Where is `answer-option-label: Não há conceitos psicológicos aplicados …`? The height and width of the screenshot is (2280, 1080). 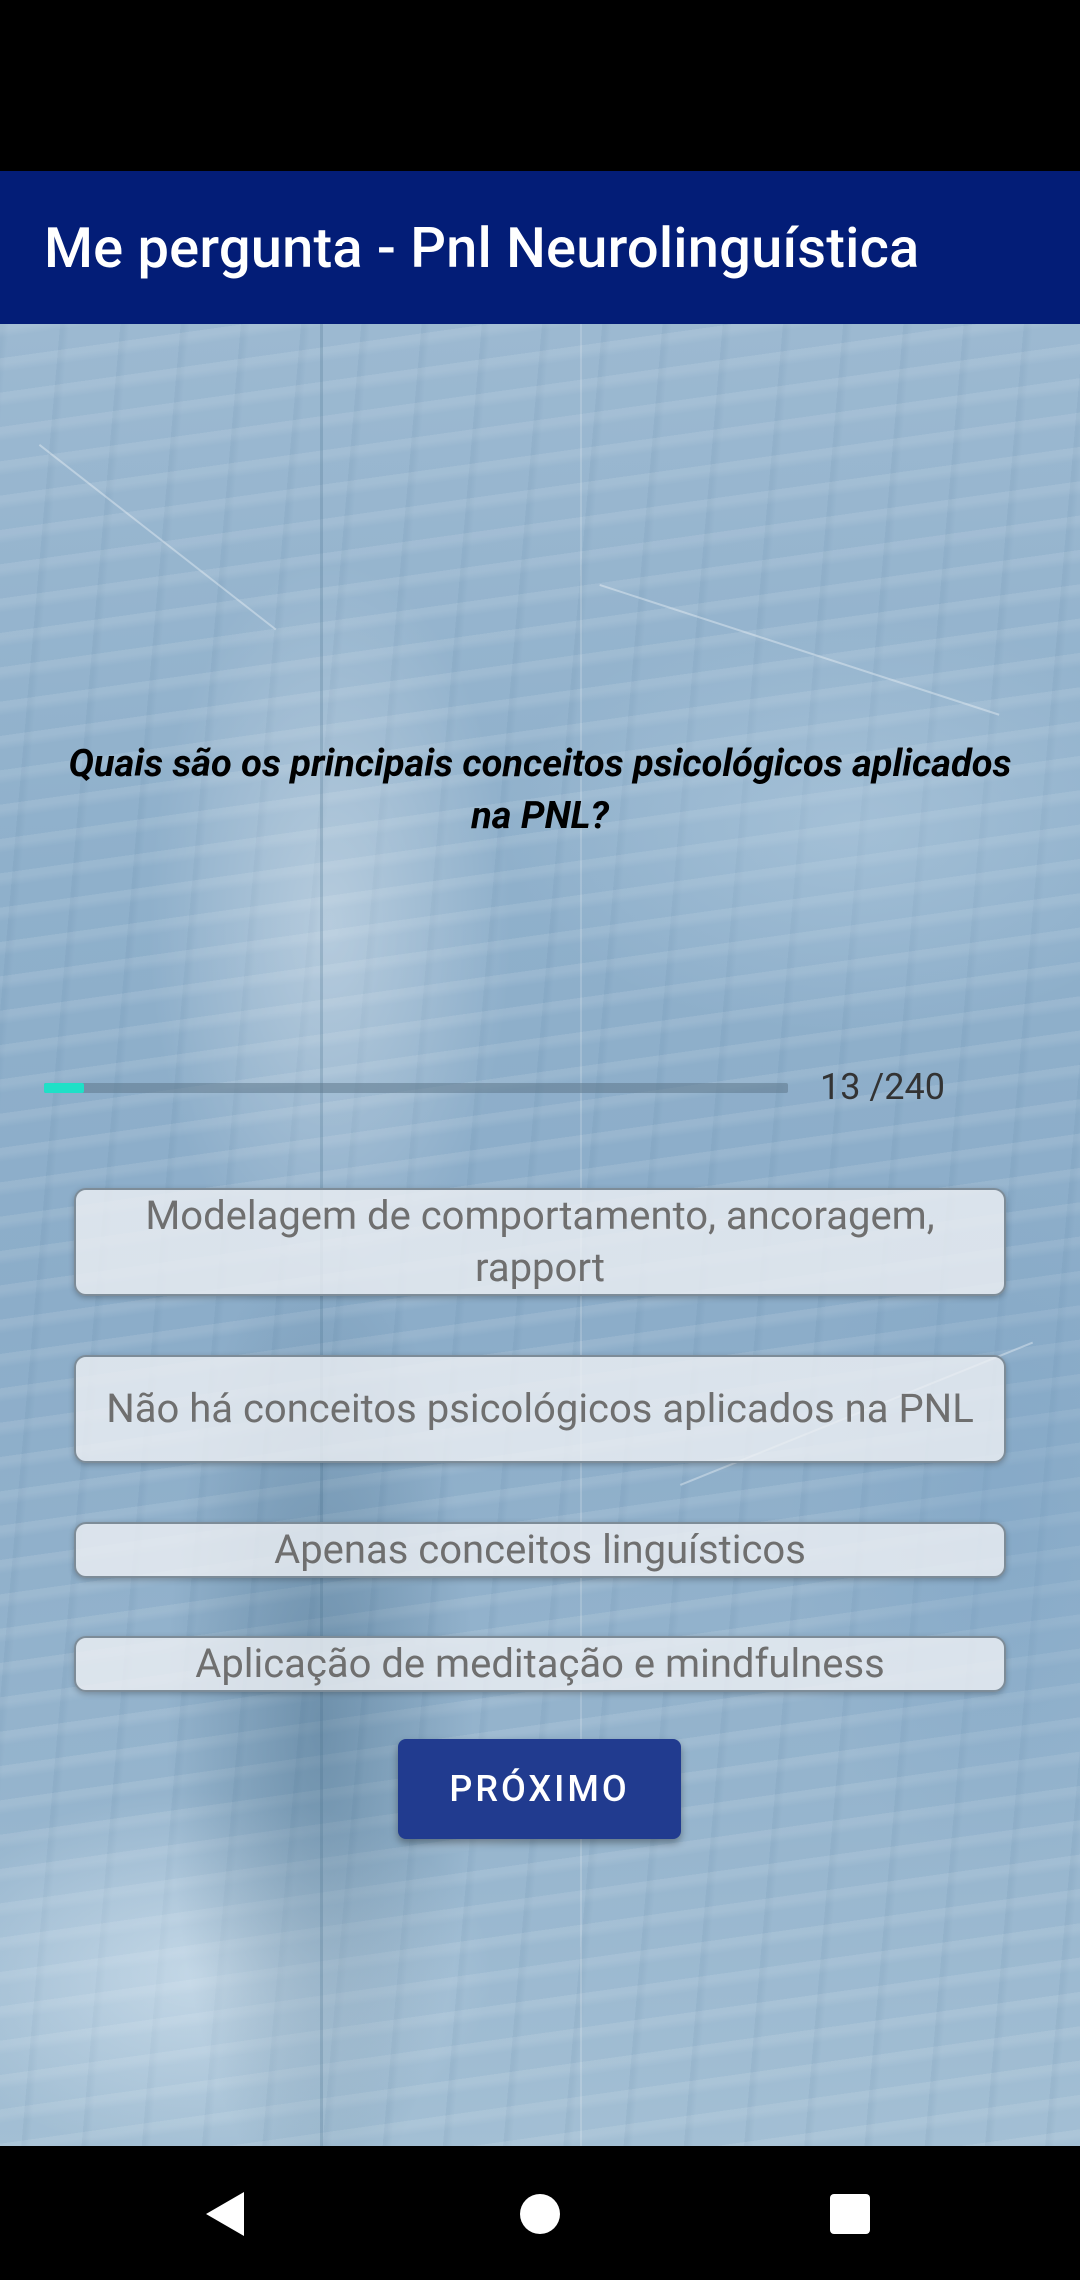
answer-option-label: Não há conceitos psicológicos aplicados … is located at coordinates (540, 1408).